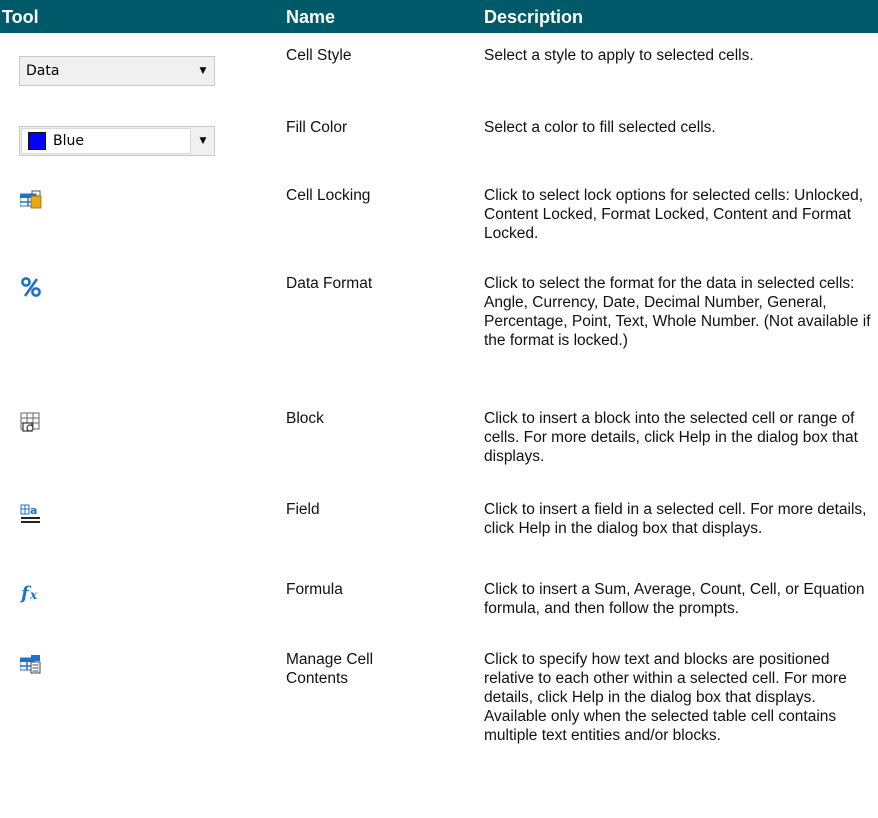  I want to click on manage-cell-contents-icon, so click(31, 665).